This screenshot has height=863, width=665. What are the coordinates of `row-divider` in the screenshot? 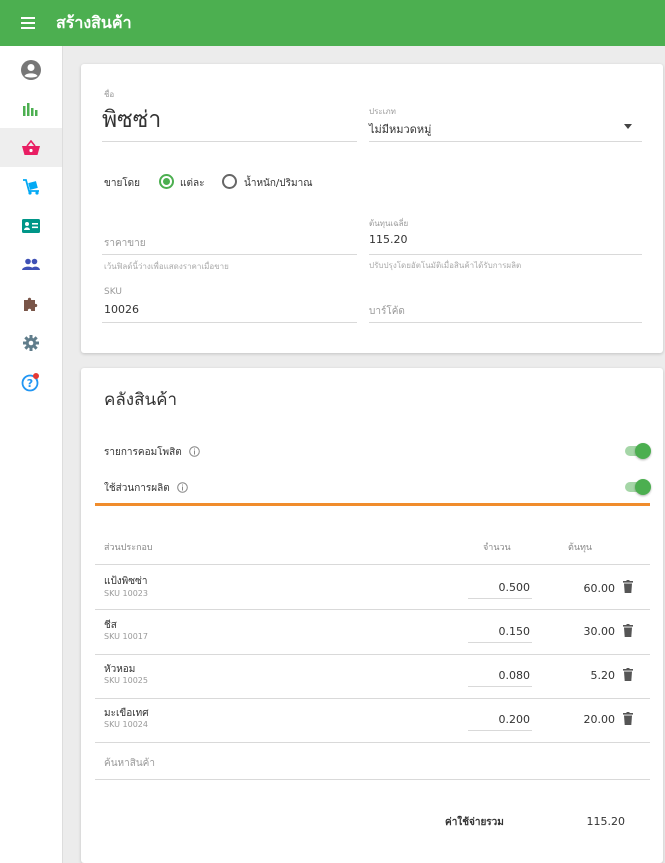 It's located at (372, 742).